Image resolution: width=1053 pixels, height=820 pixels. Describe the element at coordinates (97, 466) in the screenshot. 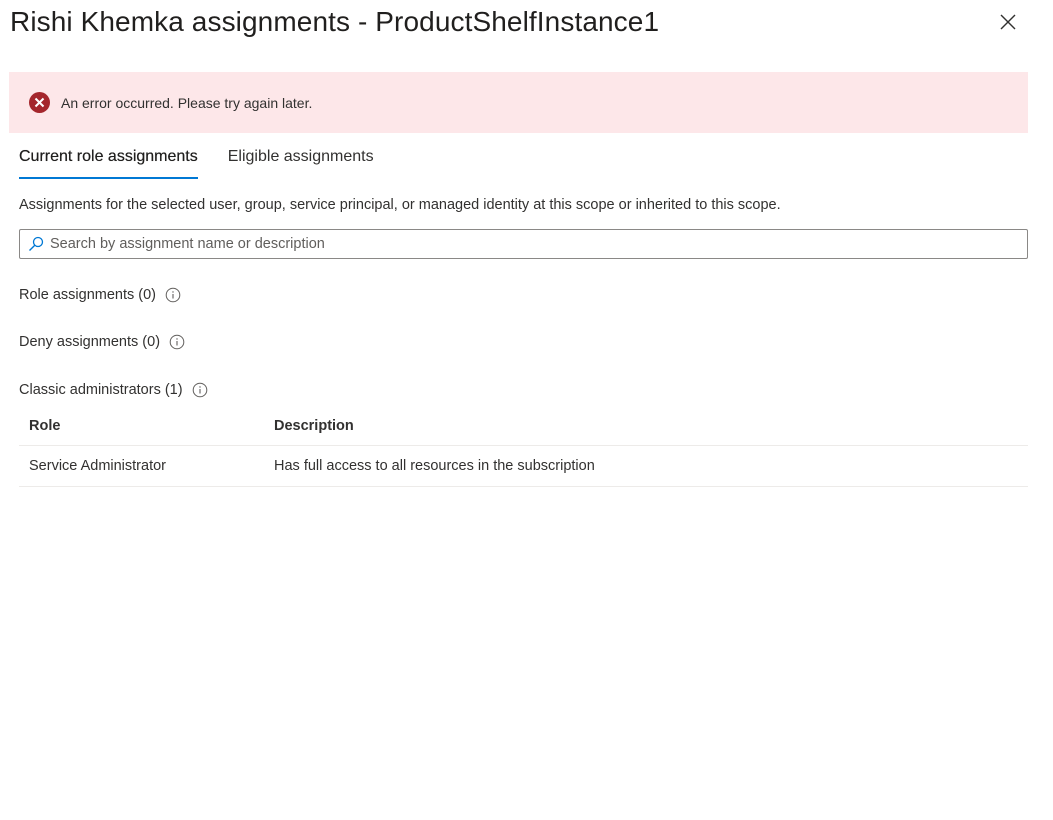

I see `role-cell: Service Administrator` at that location.